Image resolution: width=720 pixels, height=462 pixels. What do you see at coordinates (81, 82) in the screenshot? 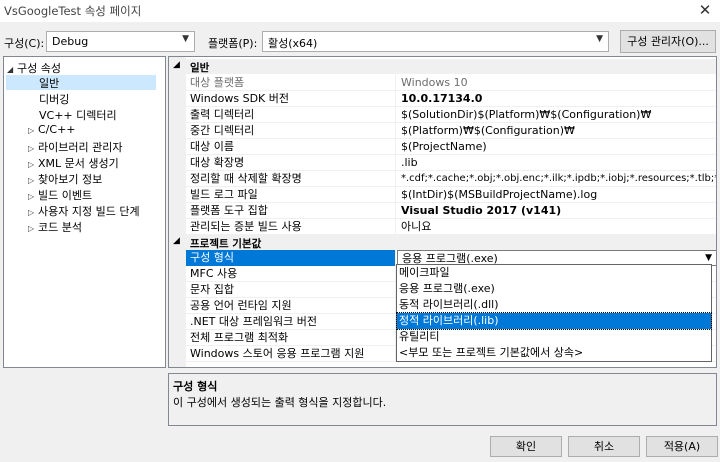
I see `tree-item-general: 일반` at bounding box center [81, 82].